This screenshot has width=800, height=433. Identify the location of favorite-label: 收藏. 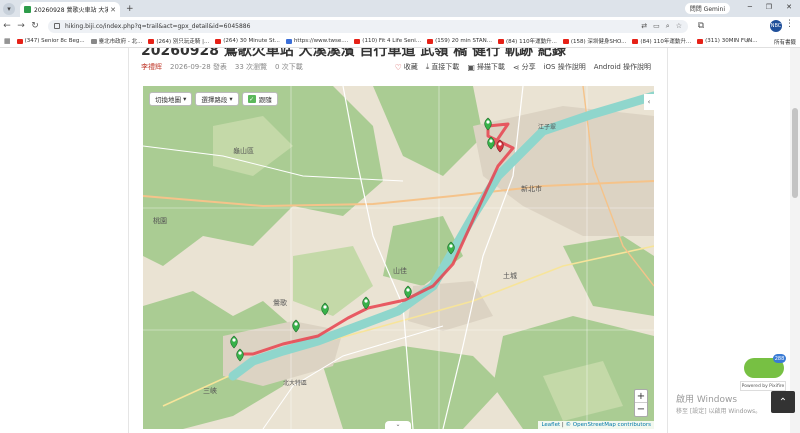
(410, 67).